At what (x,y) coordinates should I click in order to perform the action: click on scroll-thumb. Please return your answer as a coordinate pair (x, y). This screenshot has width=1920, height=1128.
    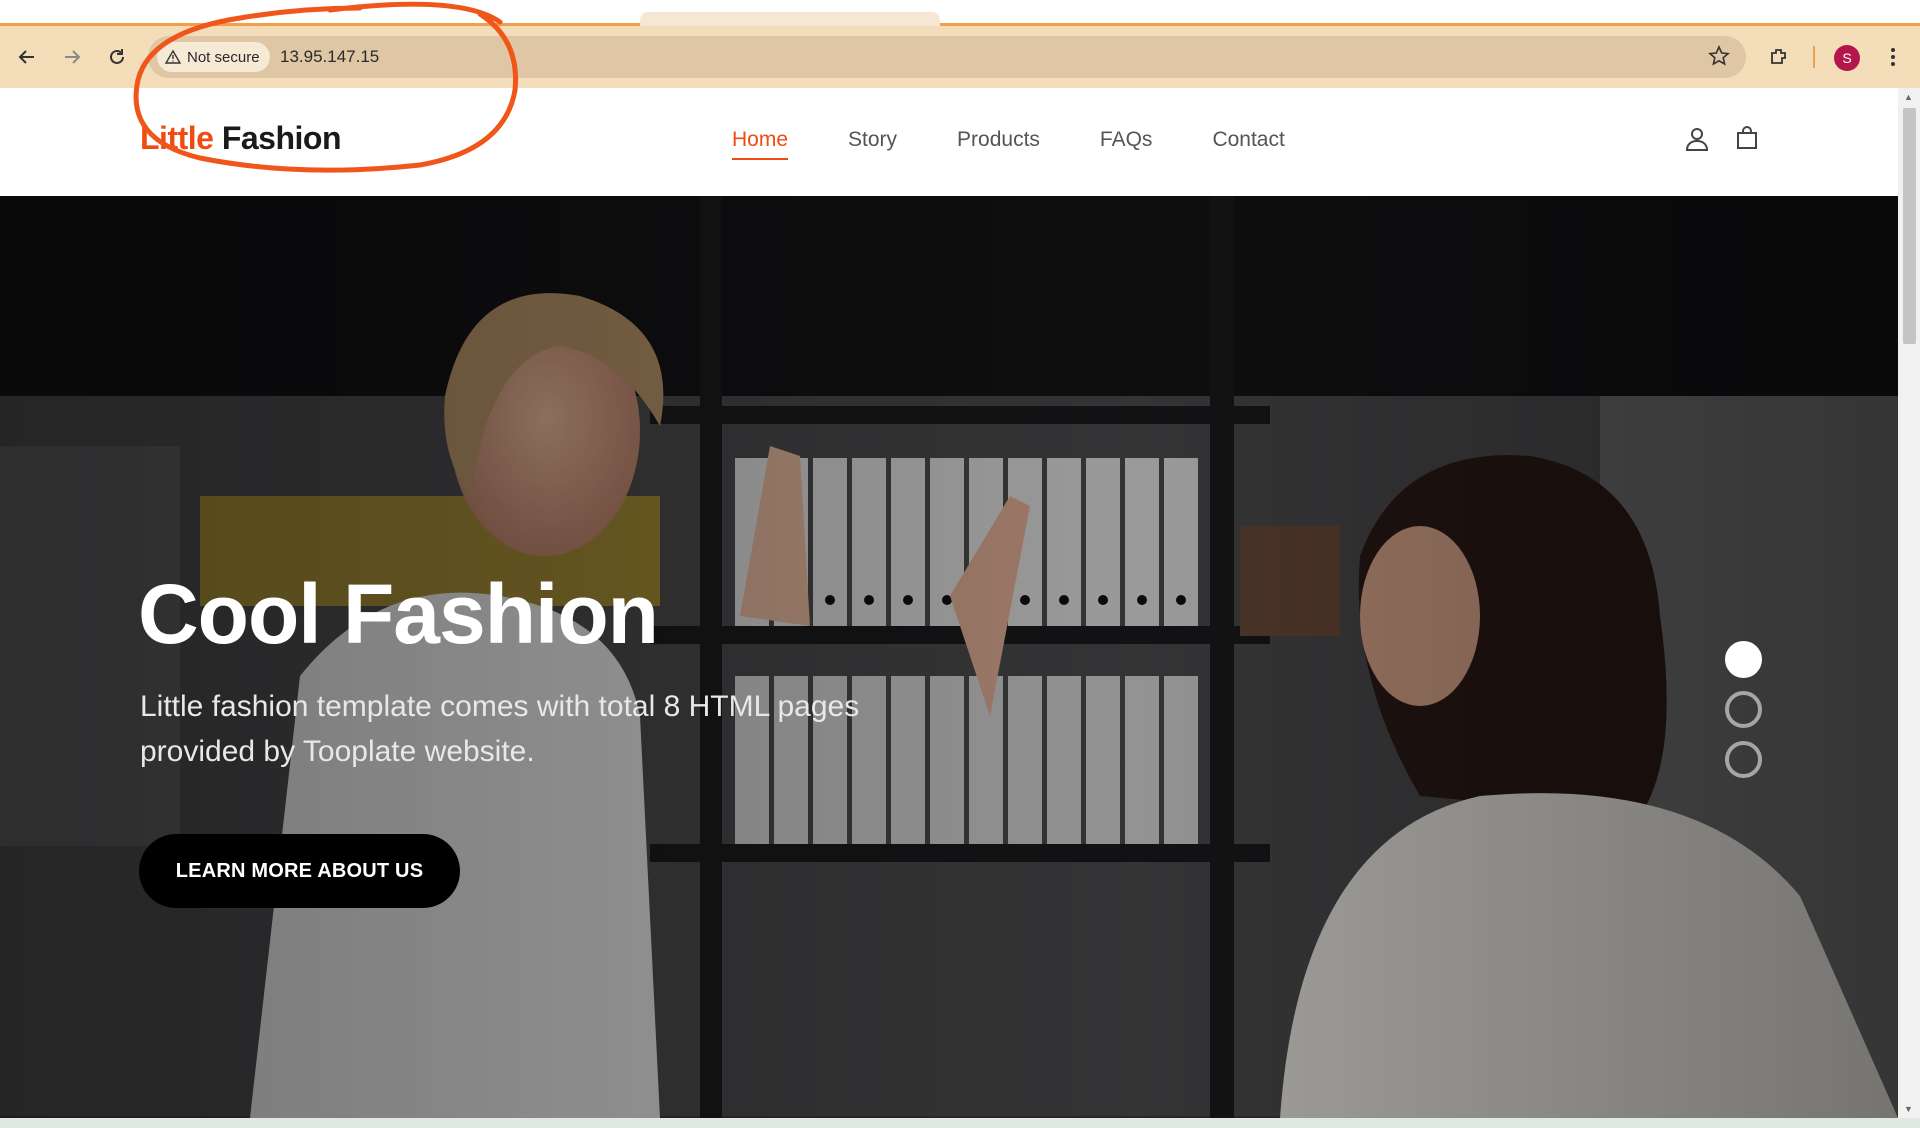
    Looking at the image, I should click on (1909, 226).